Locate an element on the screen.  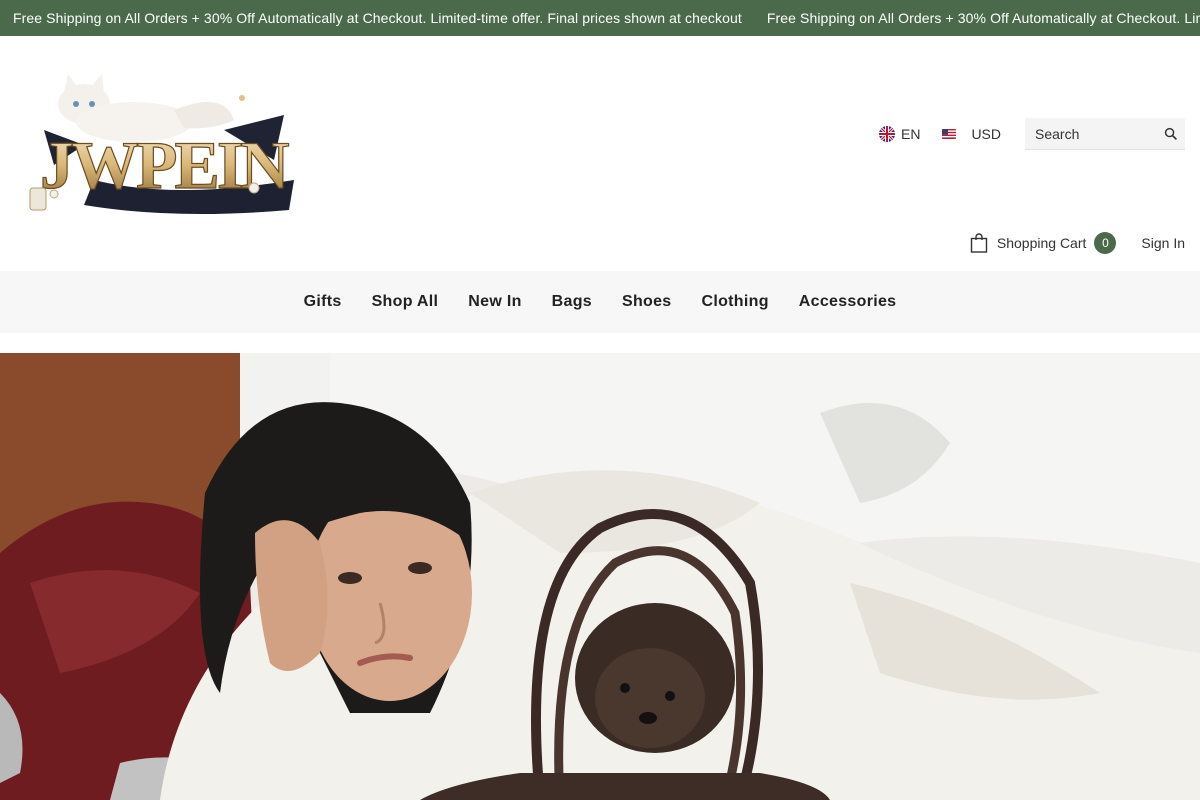
header-tools: EN USD is located at coordinates (1031, 134).